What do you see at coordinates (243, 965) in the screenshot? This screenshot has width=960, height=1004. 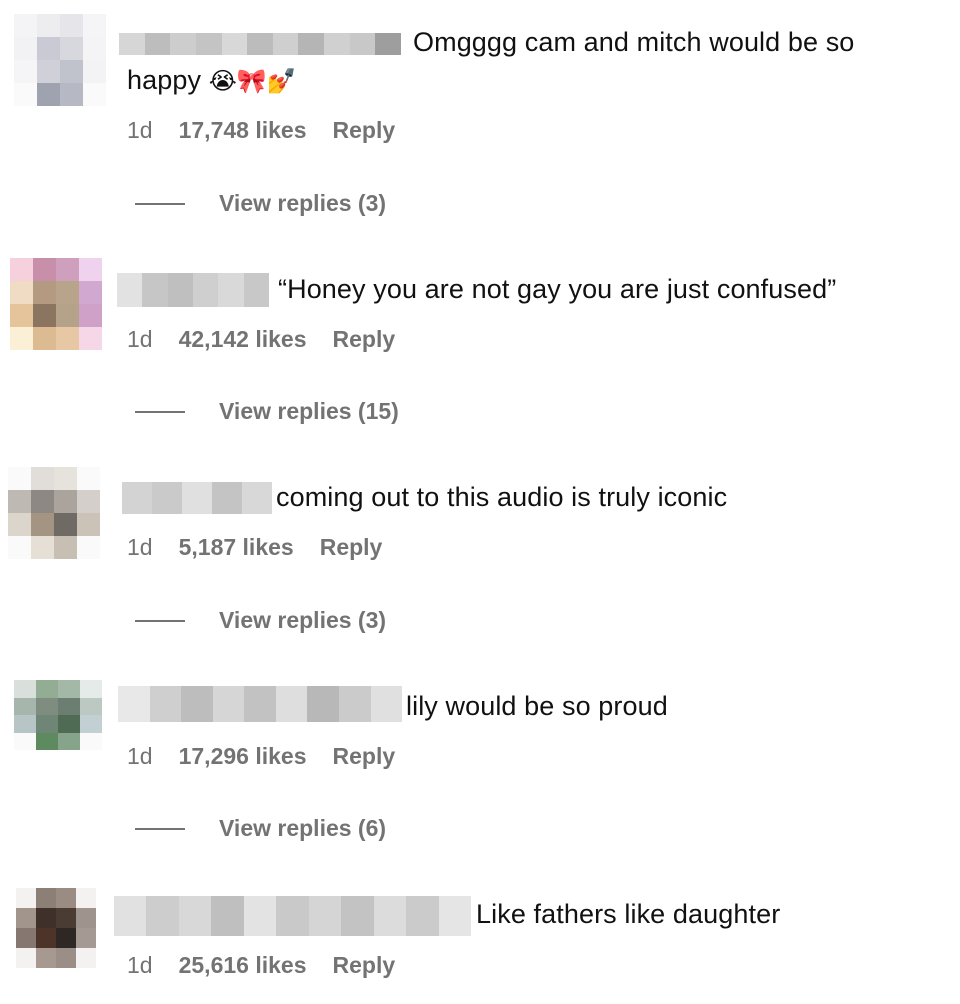 I see `like-count: 25,616 likes` at bounding box center [243, 965].